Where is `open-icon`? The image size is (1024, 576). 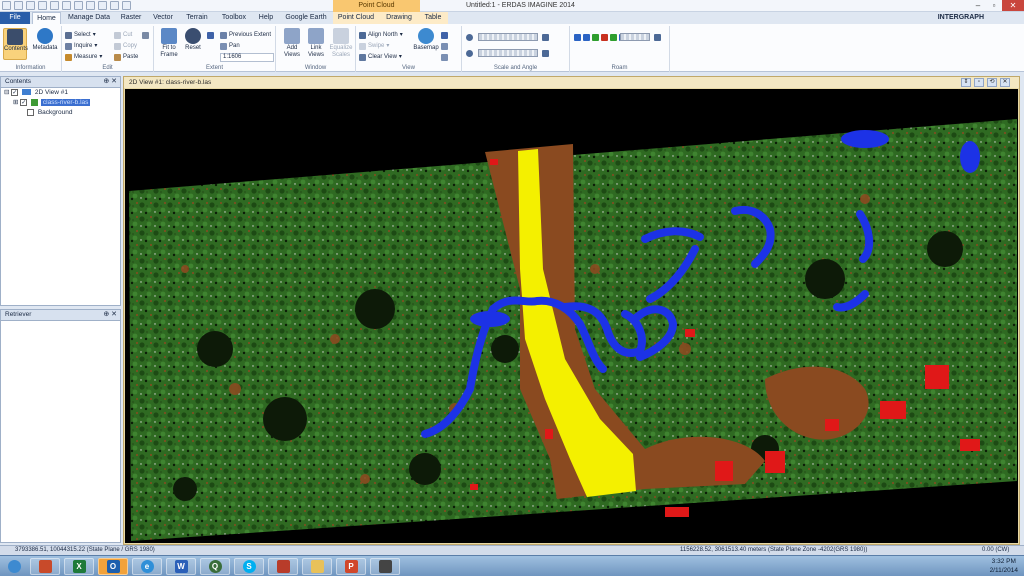 open-icon is located at coordinates (30, 5).